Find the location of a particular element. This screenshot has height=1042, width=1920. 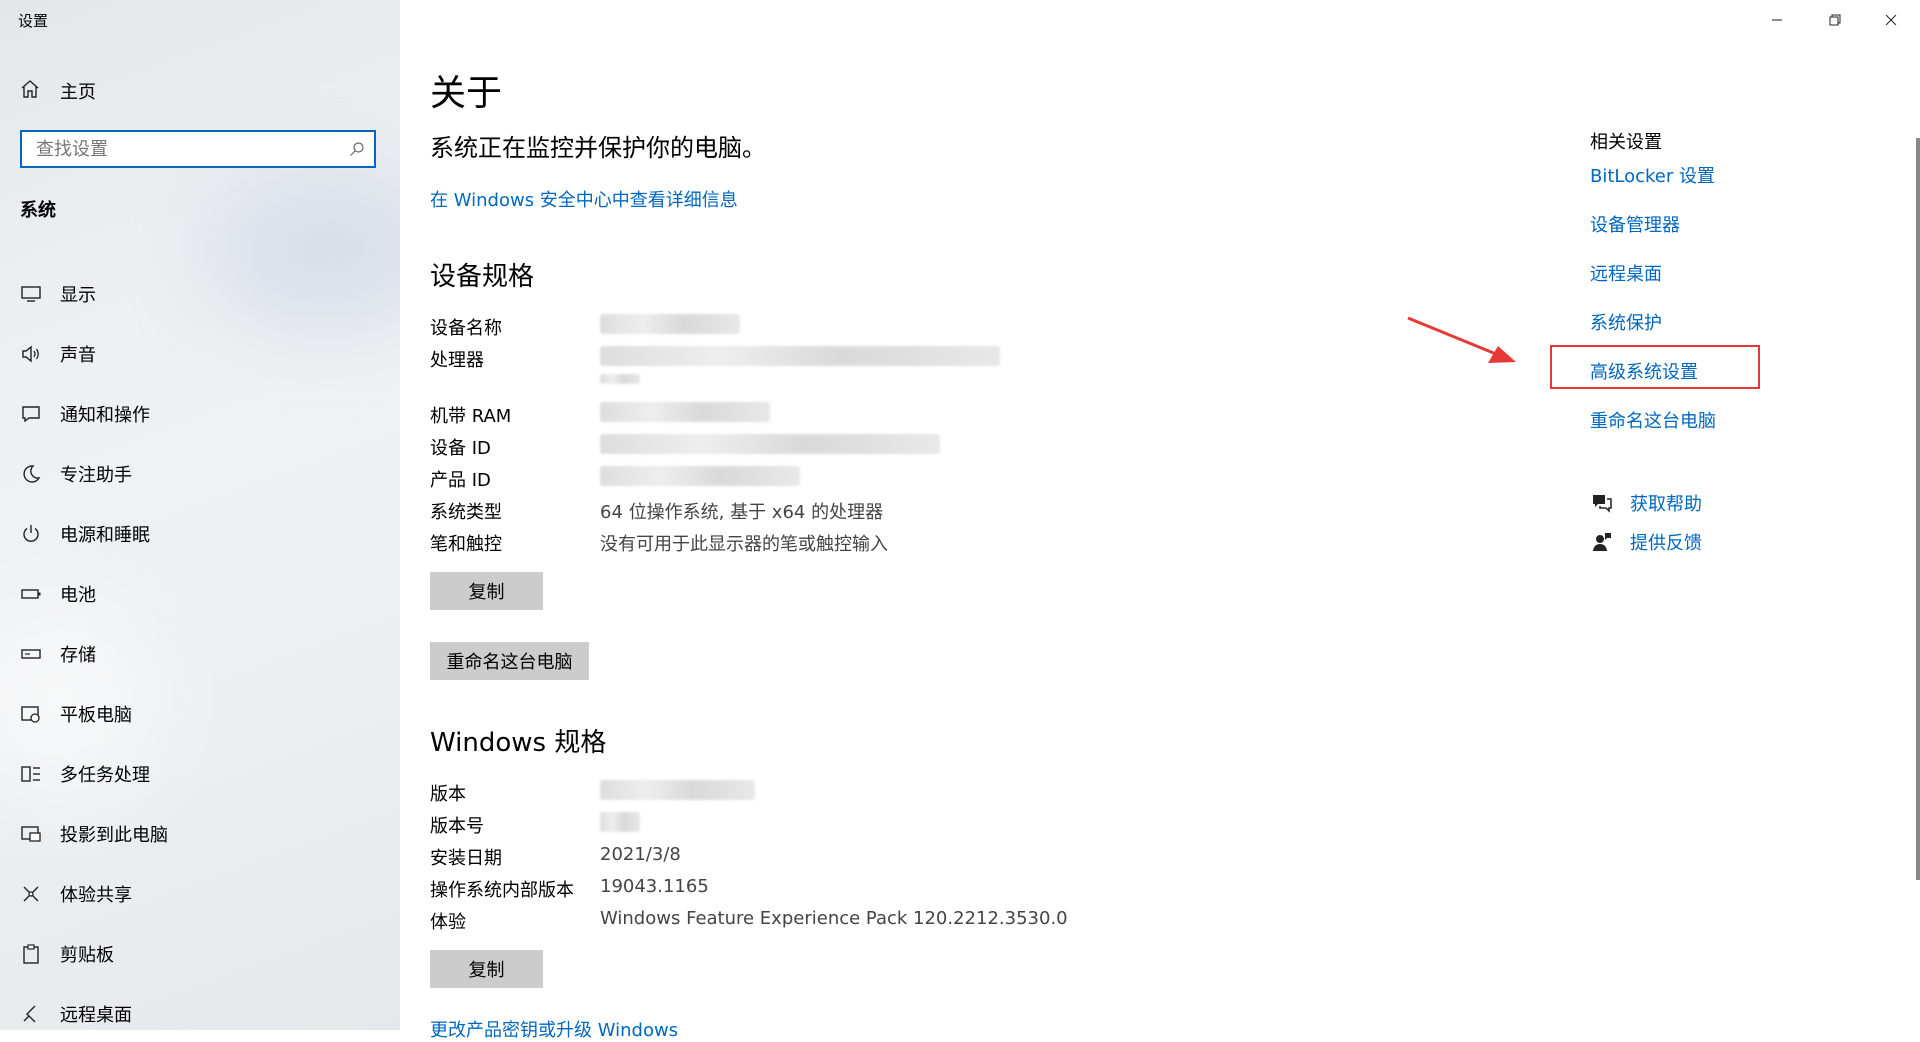

security-center-link: 在 Windows 安全中心中查看详细信息 is located at coordinates (584, 199).